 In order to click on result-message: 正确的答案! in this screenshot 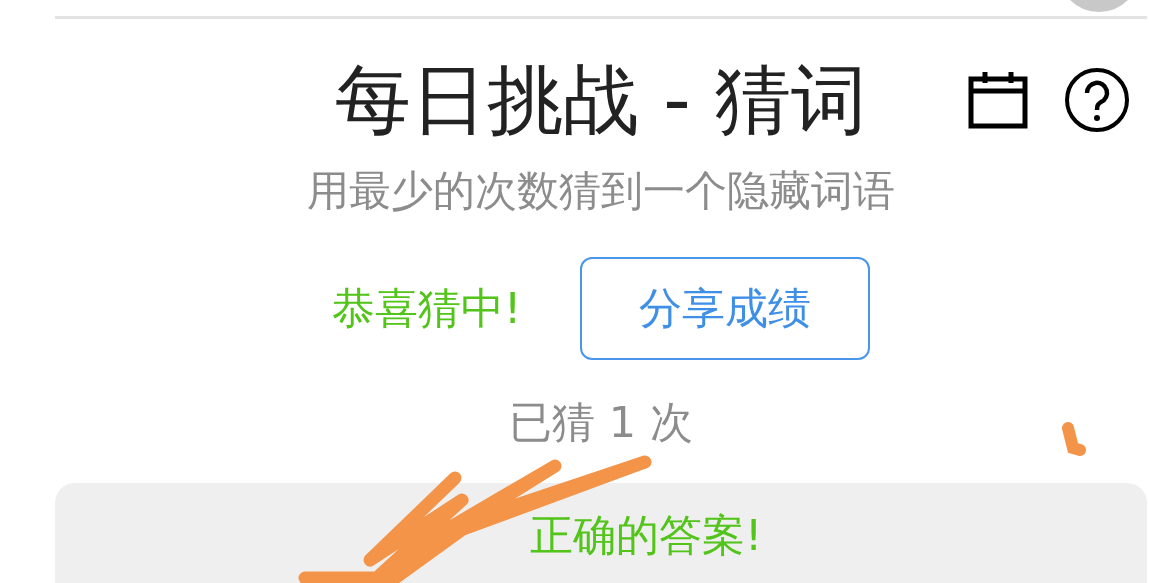, I will do `click(646, 535)`.